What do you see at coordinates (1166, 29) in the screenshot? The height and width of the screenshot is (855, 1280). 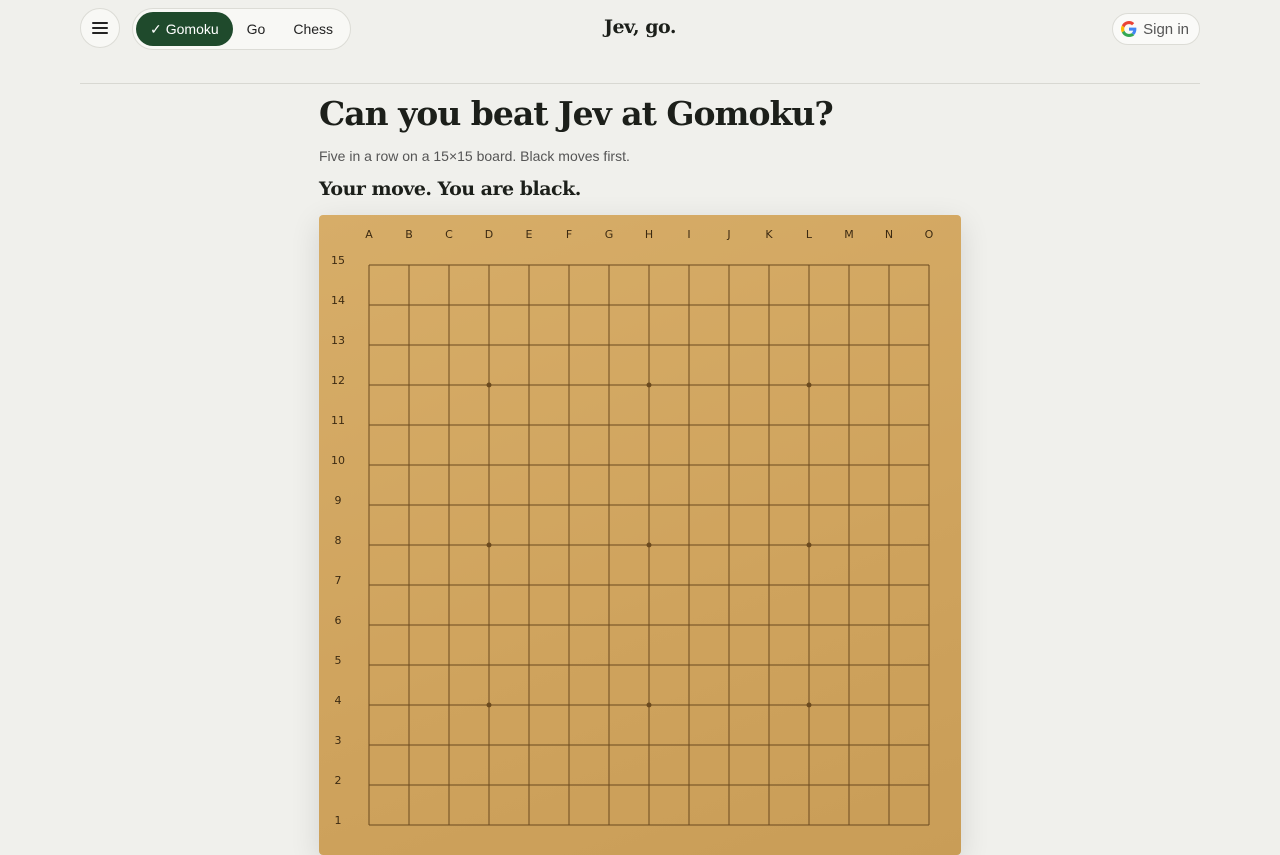 I see `sign-in-label: Sign in` at bounding box center [1166, 29].